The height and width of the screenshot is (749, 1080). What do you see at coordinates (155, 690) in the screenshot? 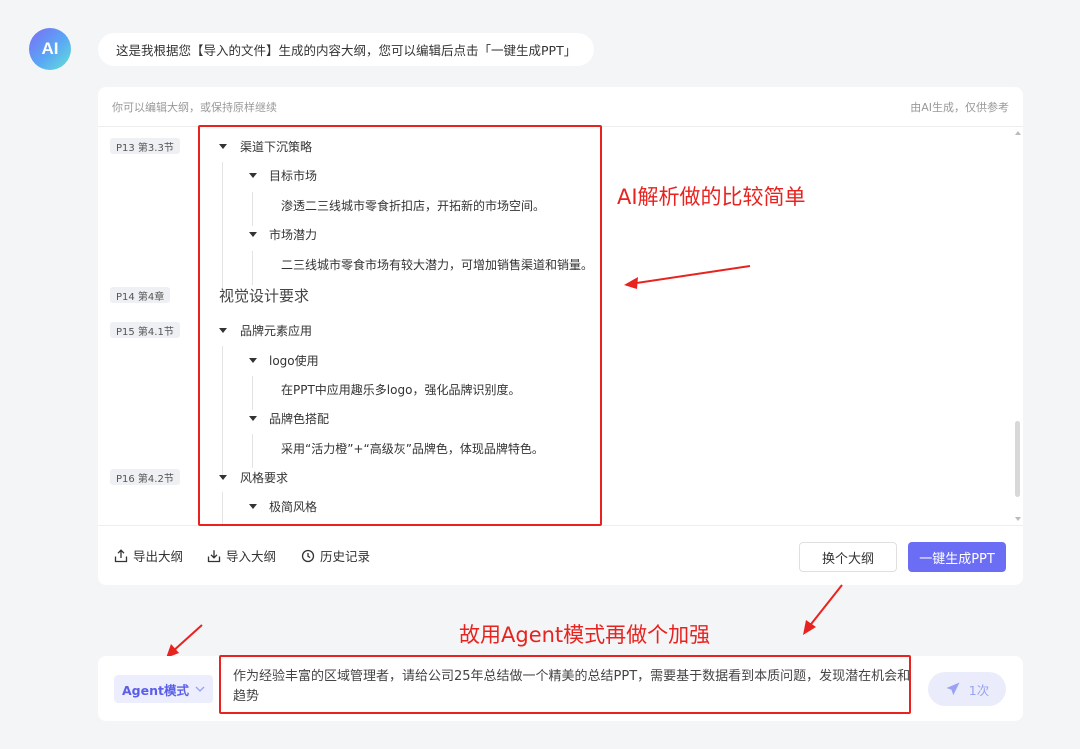
I see `agent-mode-label: Agent模式` at bounding box center [155, 690].